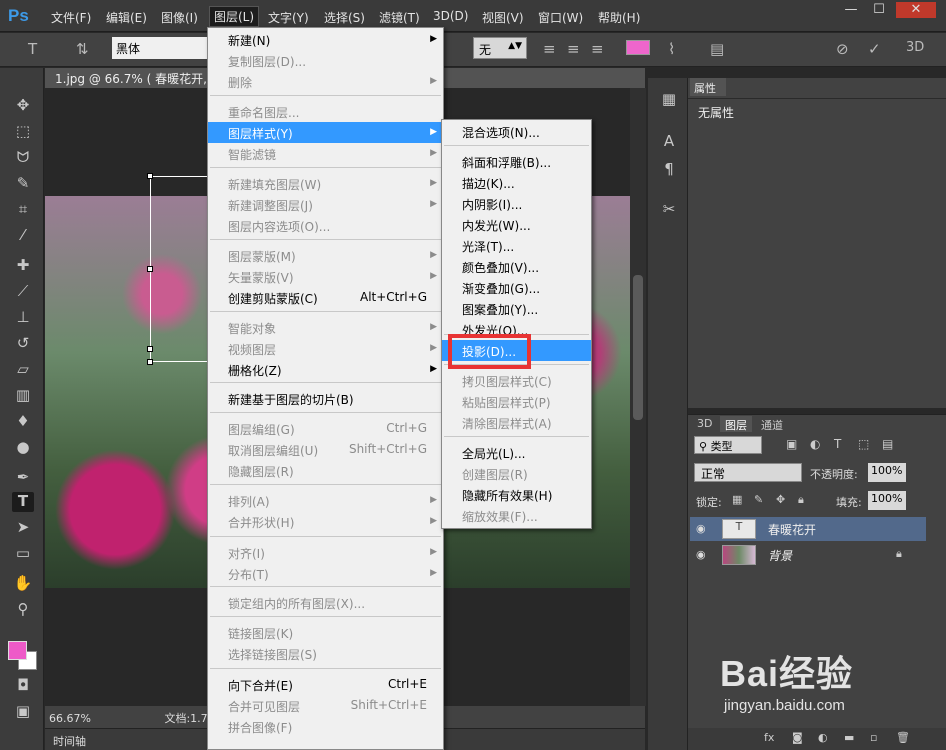  What do you see at coordinates (792, 529) in the screenshot?
I see `layer-name: 春暖花开` at bounding box center [792, 529].